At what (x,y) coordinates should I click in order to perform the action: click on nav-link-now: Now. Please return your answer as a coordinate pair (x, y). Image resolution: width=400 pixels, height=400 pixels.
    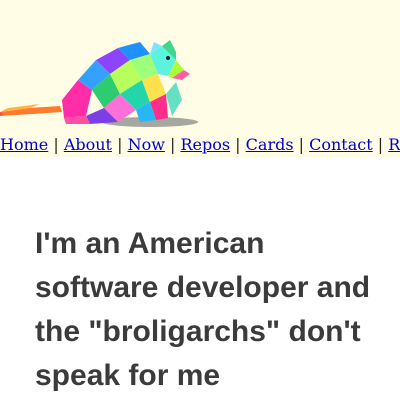
    Looking at the image, I should click on (146, 144).